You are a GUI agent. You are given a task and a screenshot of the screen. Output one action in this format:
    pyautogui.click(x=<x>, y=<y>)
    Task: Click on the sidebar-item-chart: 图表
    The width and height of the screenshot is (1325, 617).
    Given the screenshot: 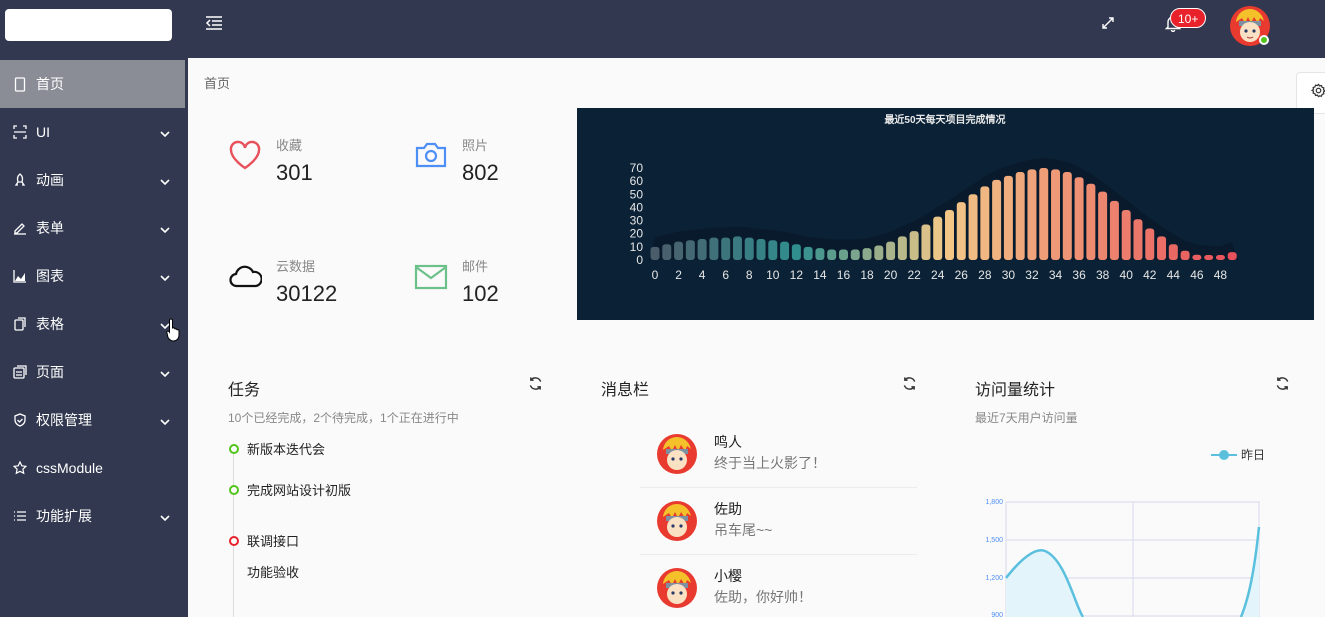 What is the action you would take?
    pyautogui.click(x=94, y=276)
    